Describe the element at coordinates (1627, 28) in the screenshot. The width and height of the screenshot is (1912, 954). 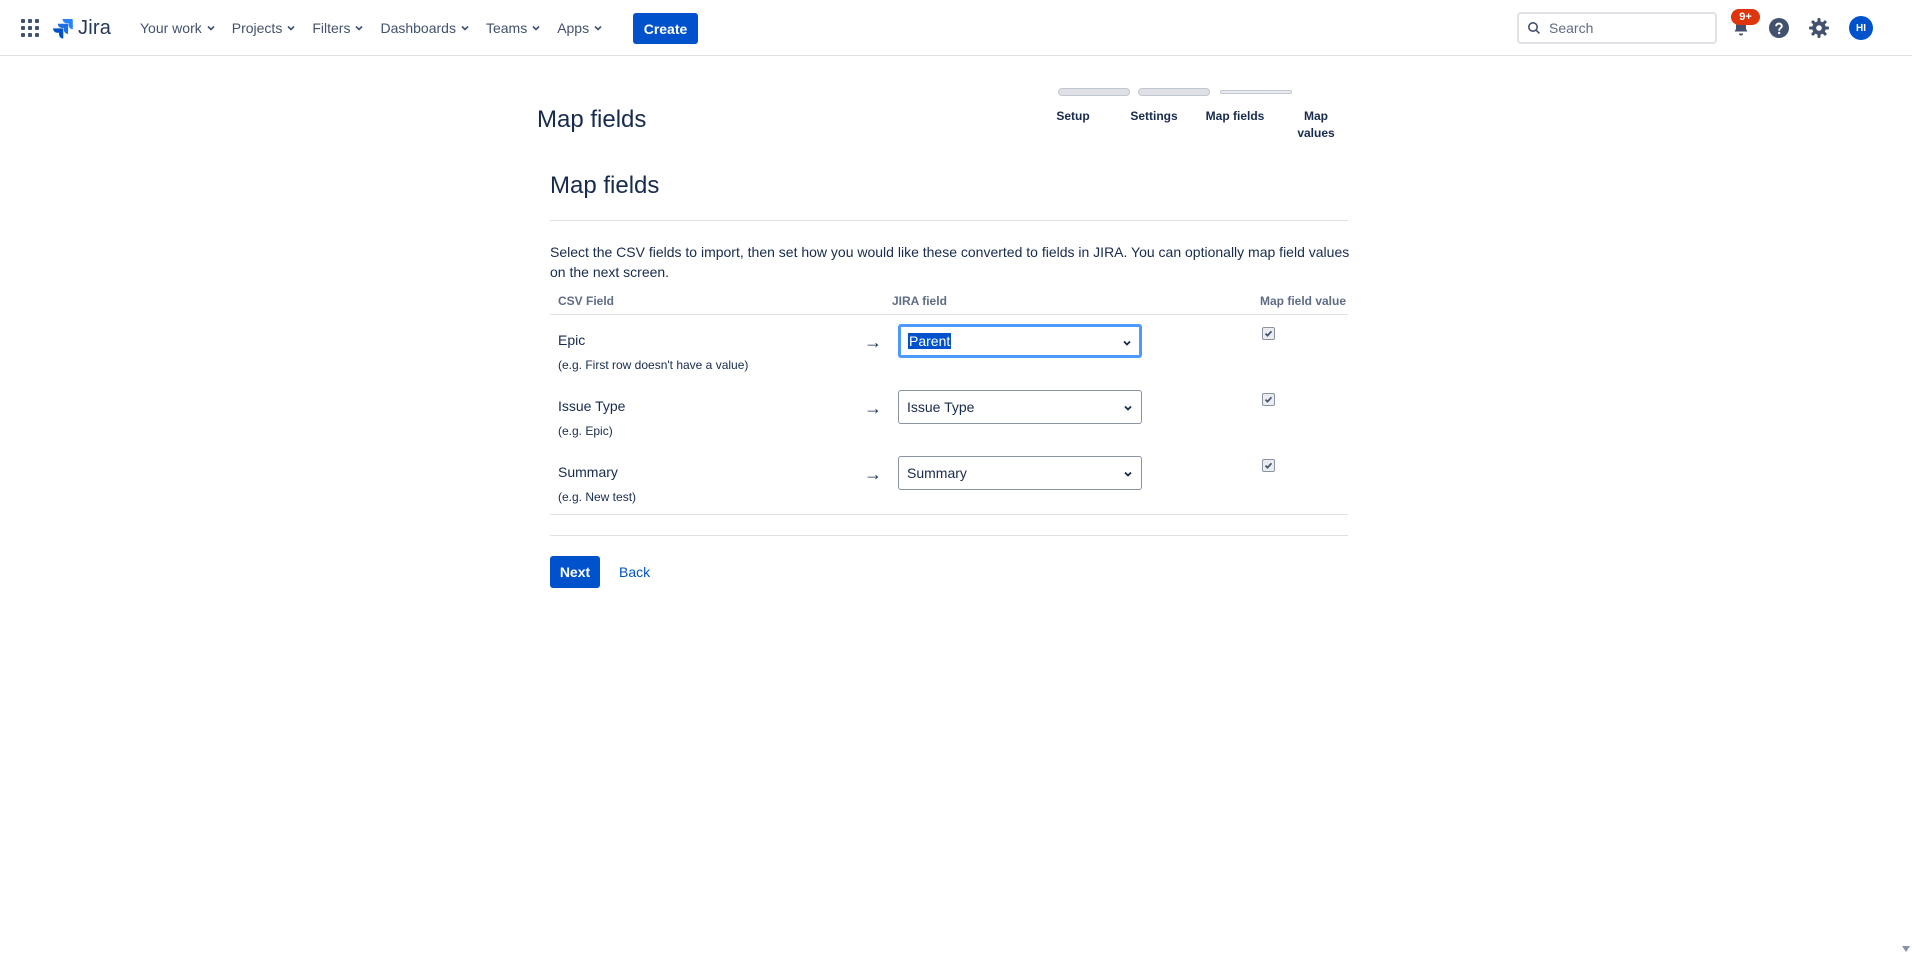
I see `search-input` at that location.